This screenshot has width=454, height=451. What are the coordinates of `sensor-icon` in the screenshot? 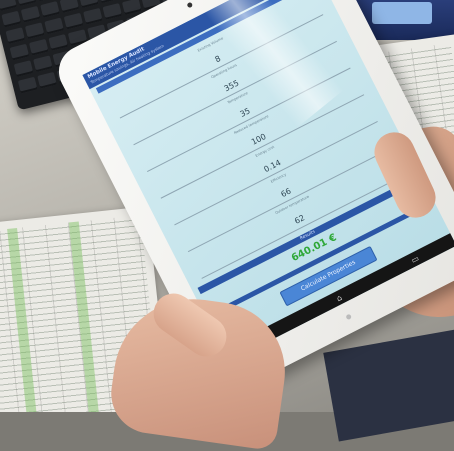 It's located at (348, 317).